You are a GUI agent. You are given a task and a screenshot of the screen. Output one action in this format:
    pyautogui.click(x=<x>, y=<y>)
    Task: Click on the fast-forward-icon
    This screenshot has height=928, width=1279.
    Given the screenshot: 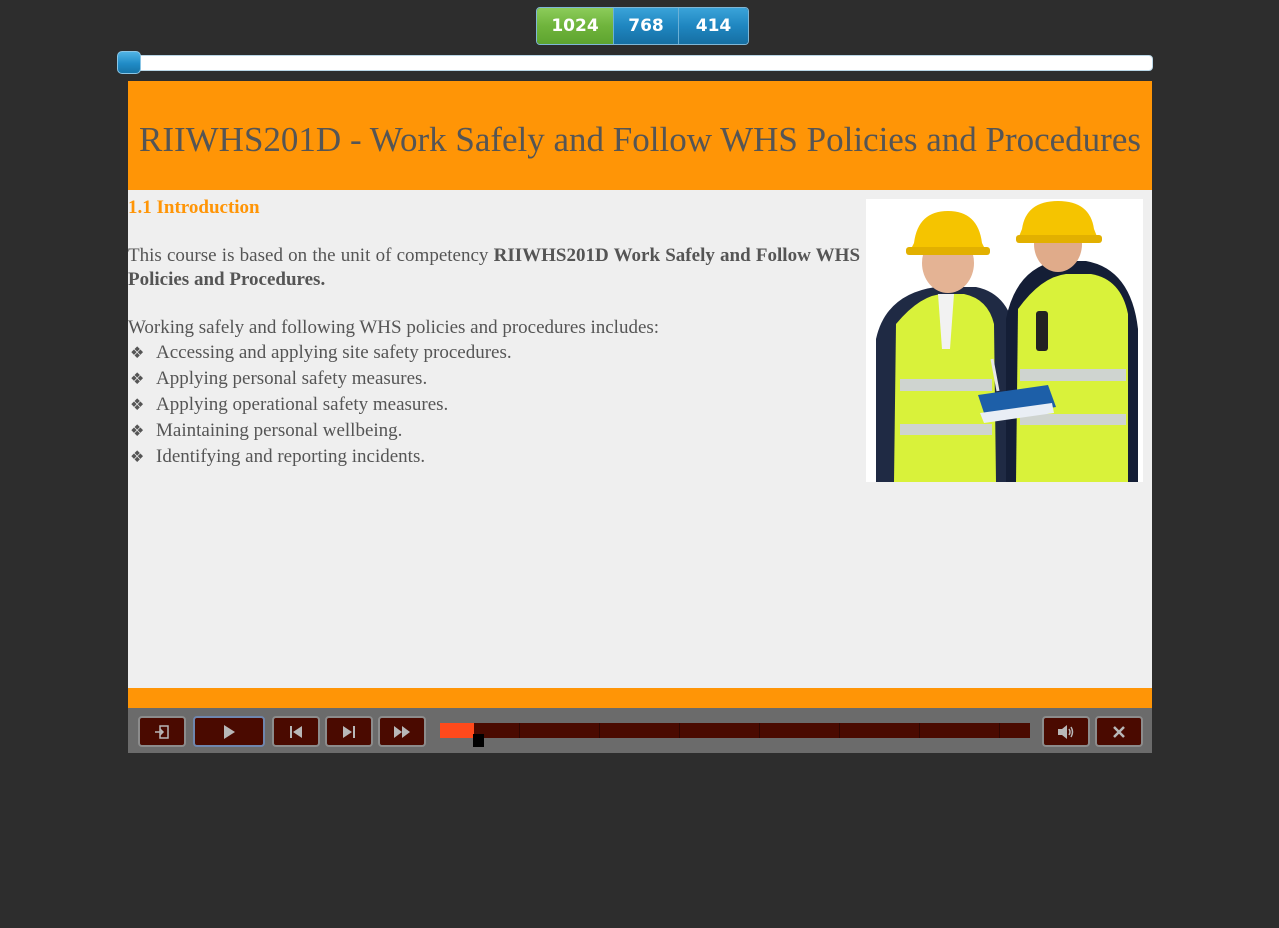 What is the action you would take?
    pyautogui.click(x=402, y=731)
    